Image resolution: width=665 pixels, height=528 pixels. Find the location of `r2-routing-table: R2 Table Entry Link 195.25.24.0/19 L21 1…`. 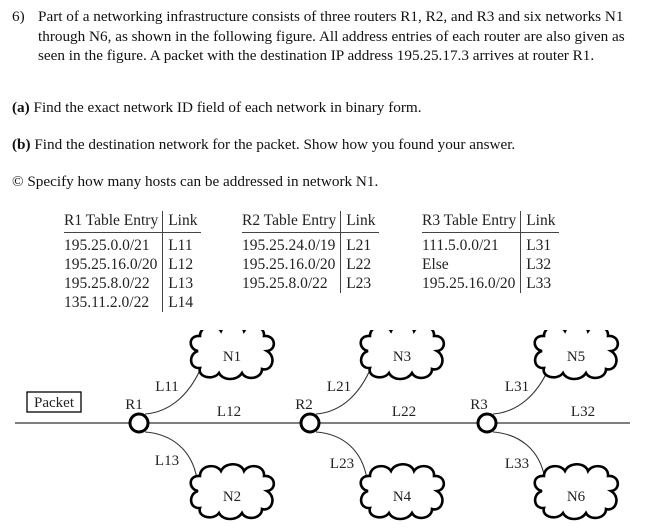

r2-routing-table: R2 Table Entry Link 195.25.24.0/19 L21 1… is located at coordinates (311, 252).